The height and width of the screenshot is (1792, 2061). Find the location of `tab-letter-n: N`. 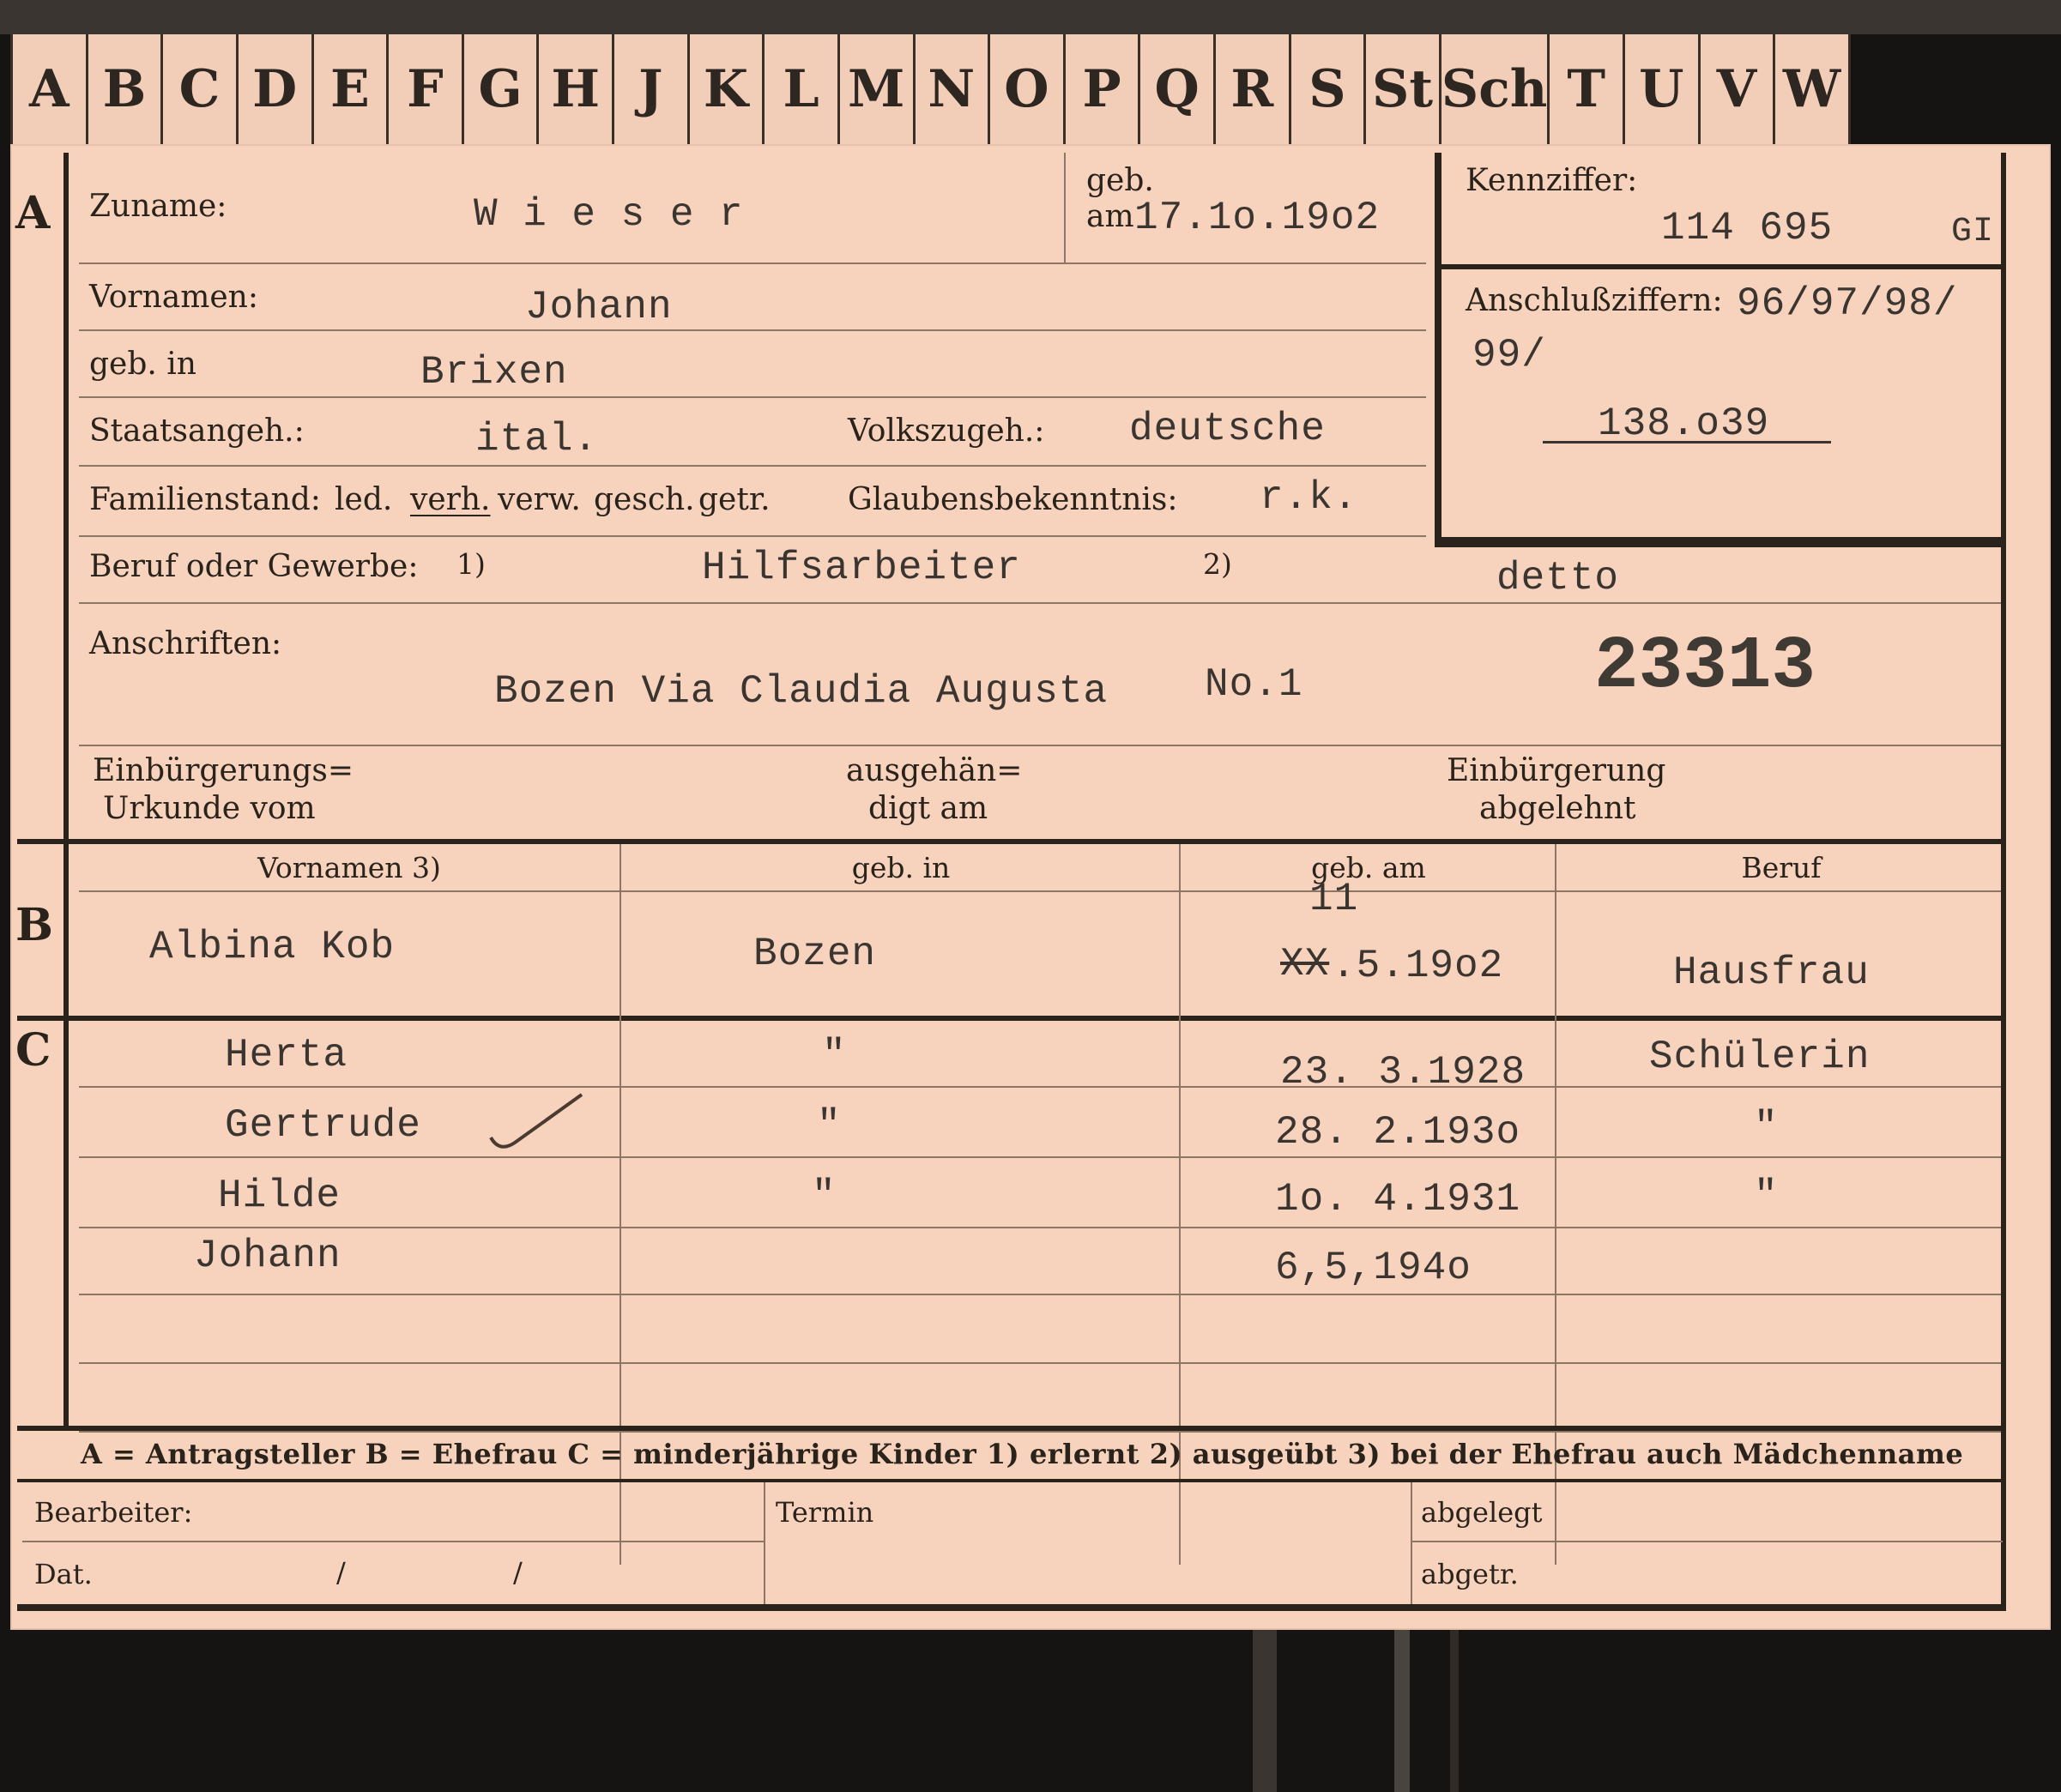

tab-letter-n: N is located at coordinates (954, 89).